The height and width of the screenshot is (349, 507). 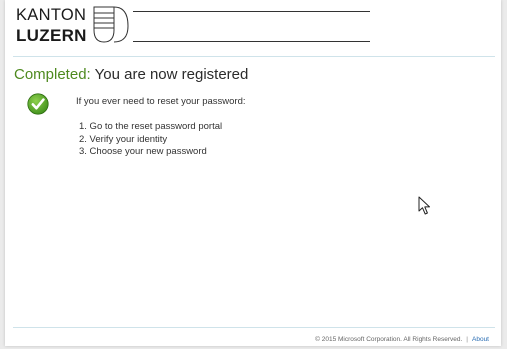 I want to click on footer-divider, so click(x=254, y=327).